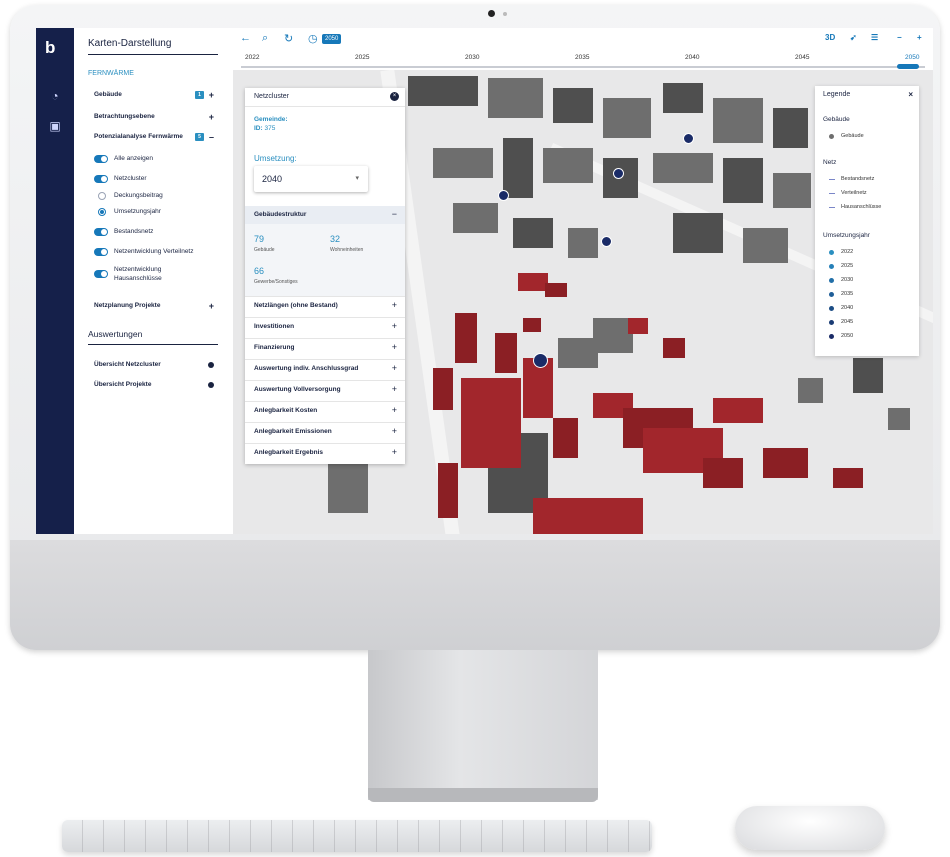 The height and width of the screenshot is (857, 950). I want to click on sidebar-item-label: Netzplanung Projekte, so click(127, 305).